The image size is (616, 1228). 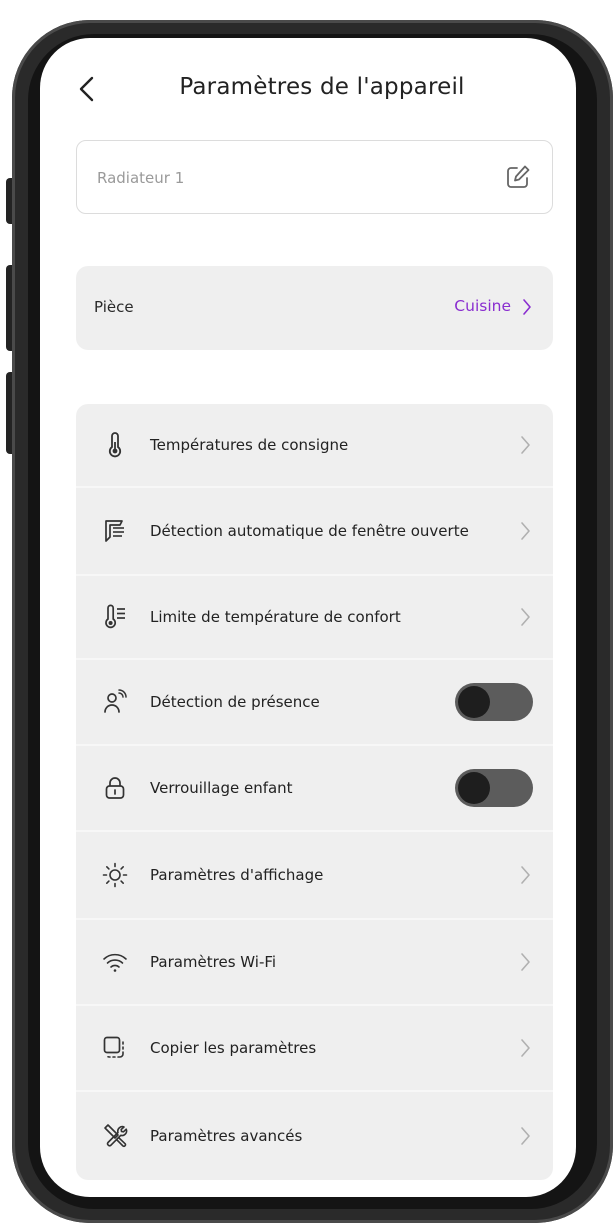 What do you see at coordinates (494, 788) in the screenshot?
I see `child-lock-toggle` at bounding box center [494, 788].